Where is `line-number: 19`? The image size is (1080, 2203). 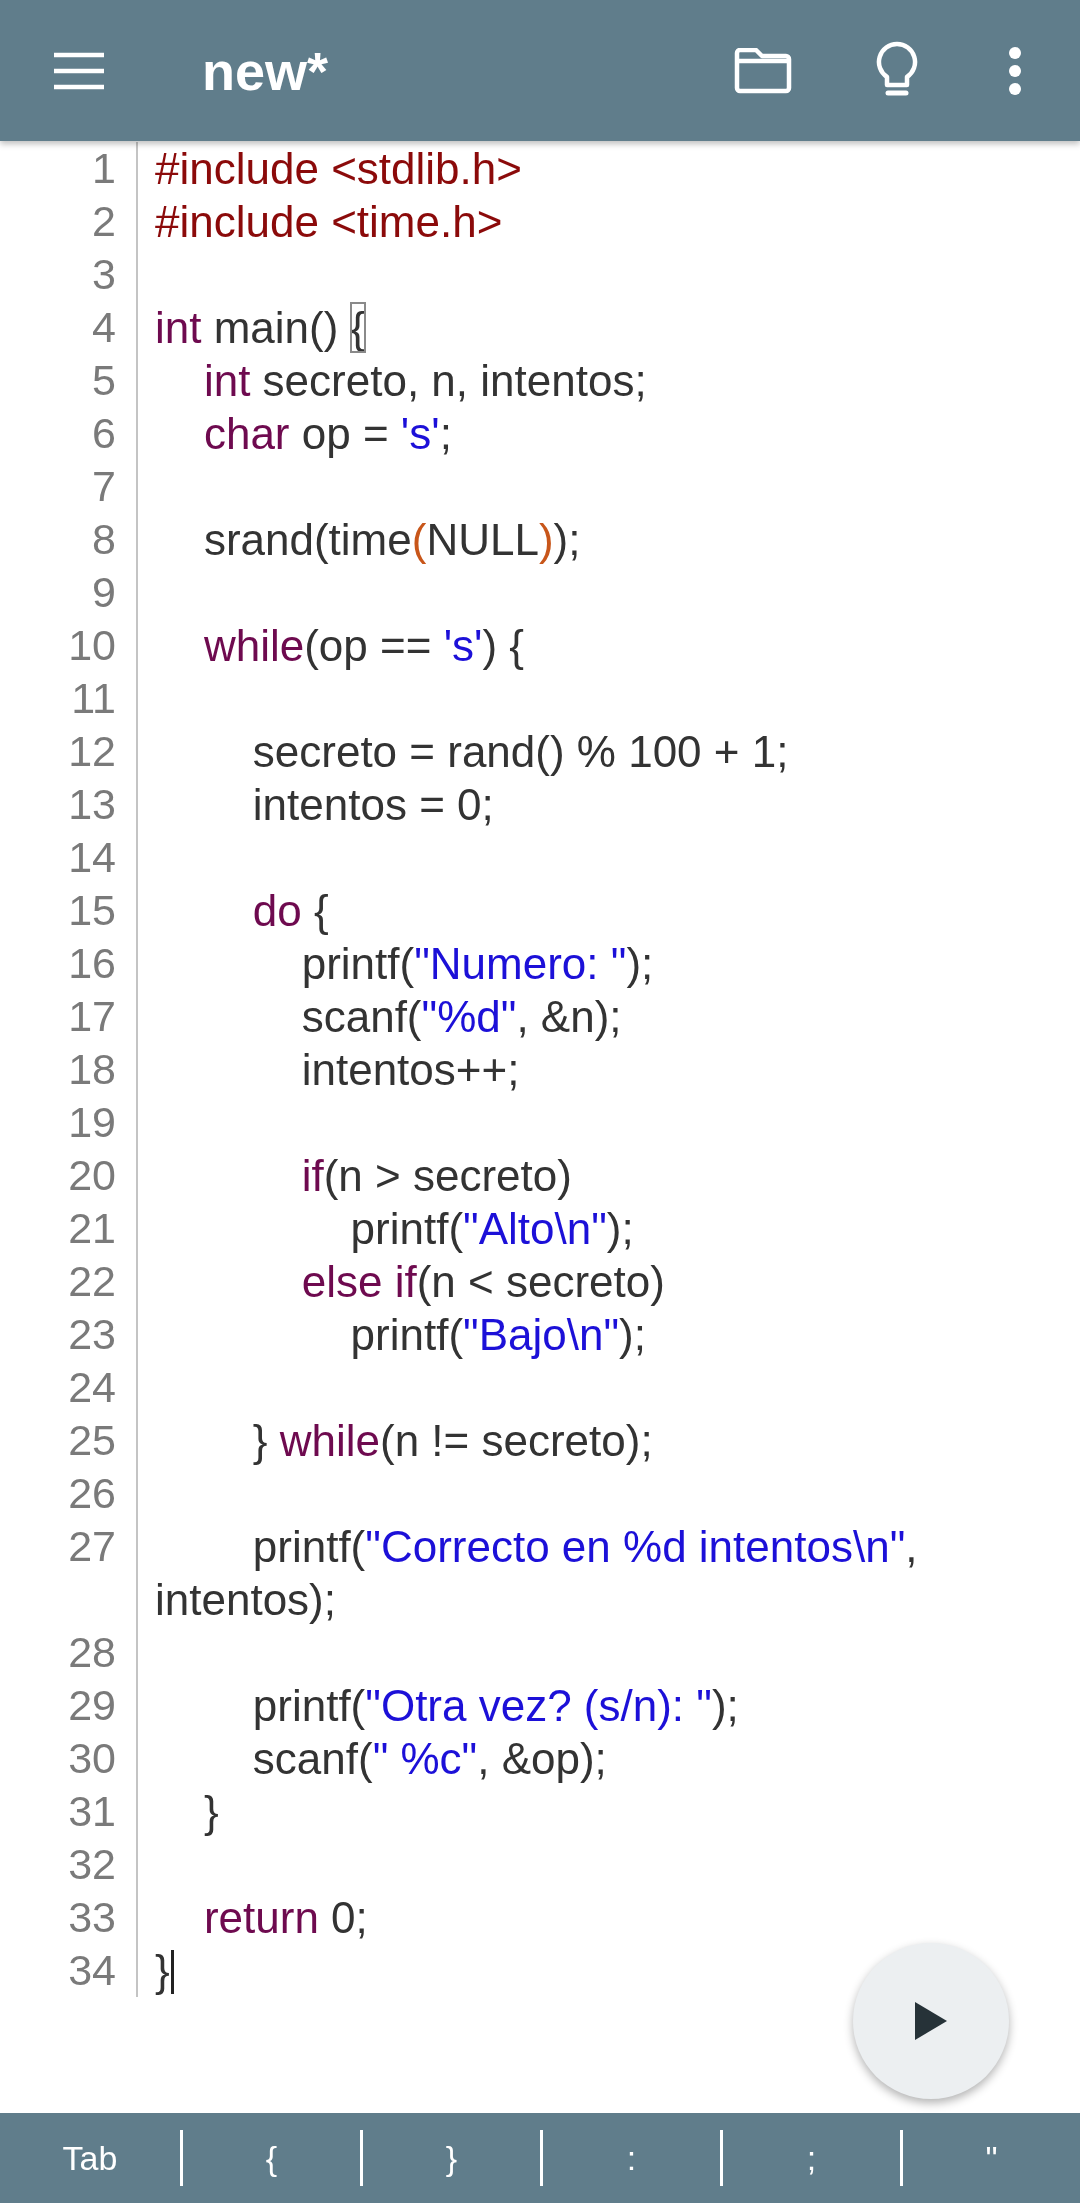
line-number: 19 is located at coordinates (91, 1122).